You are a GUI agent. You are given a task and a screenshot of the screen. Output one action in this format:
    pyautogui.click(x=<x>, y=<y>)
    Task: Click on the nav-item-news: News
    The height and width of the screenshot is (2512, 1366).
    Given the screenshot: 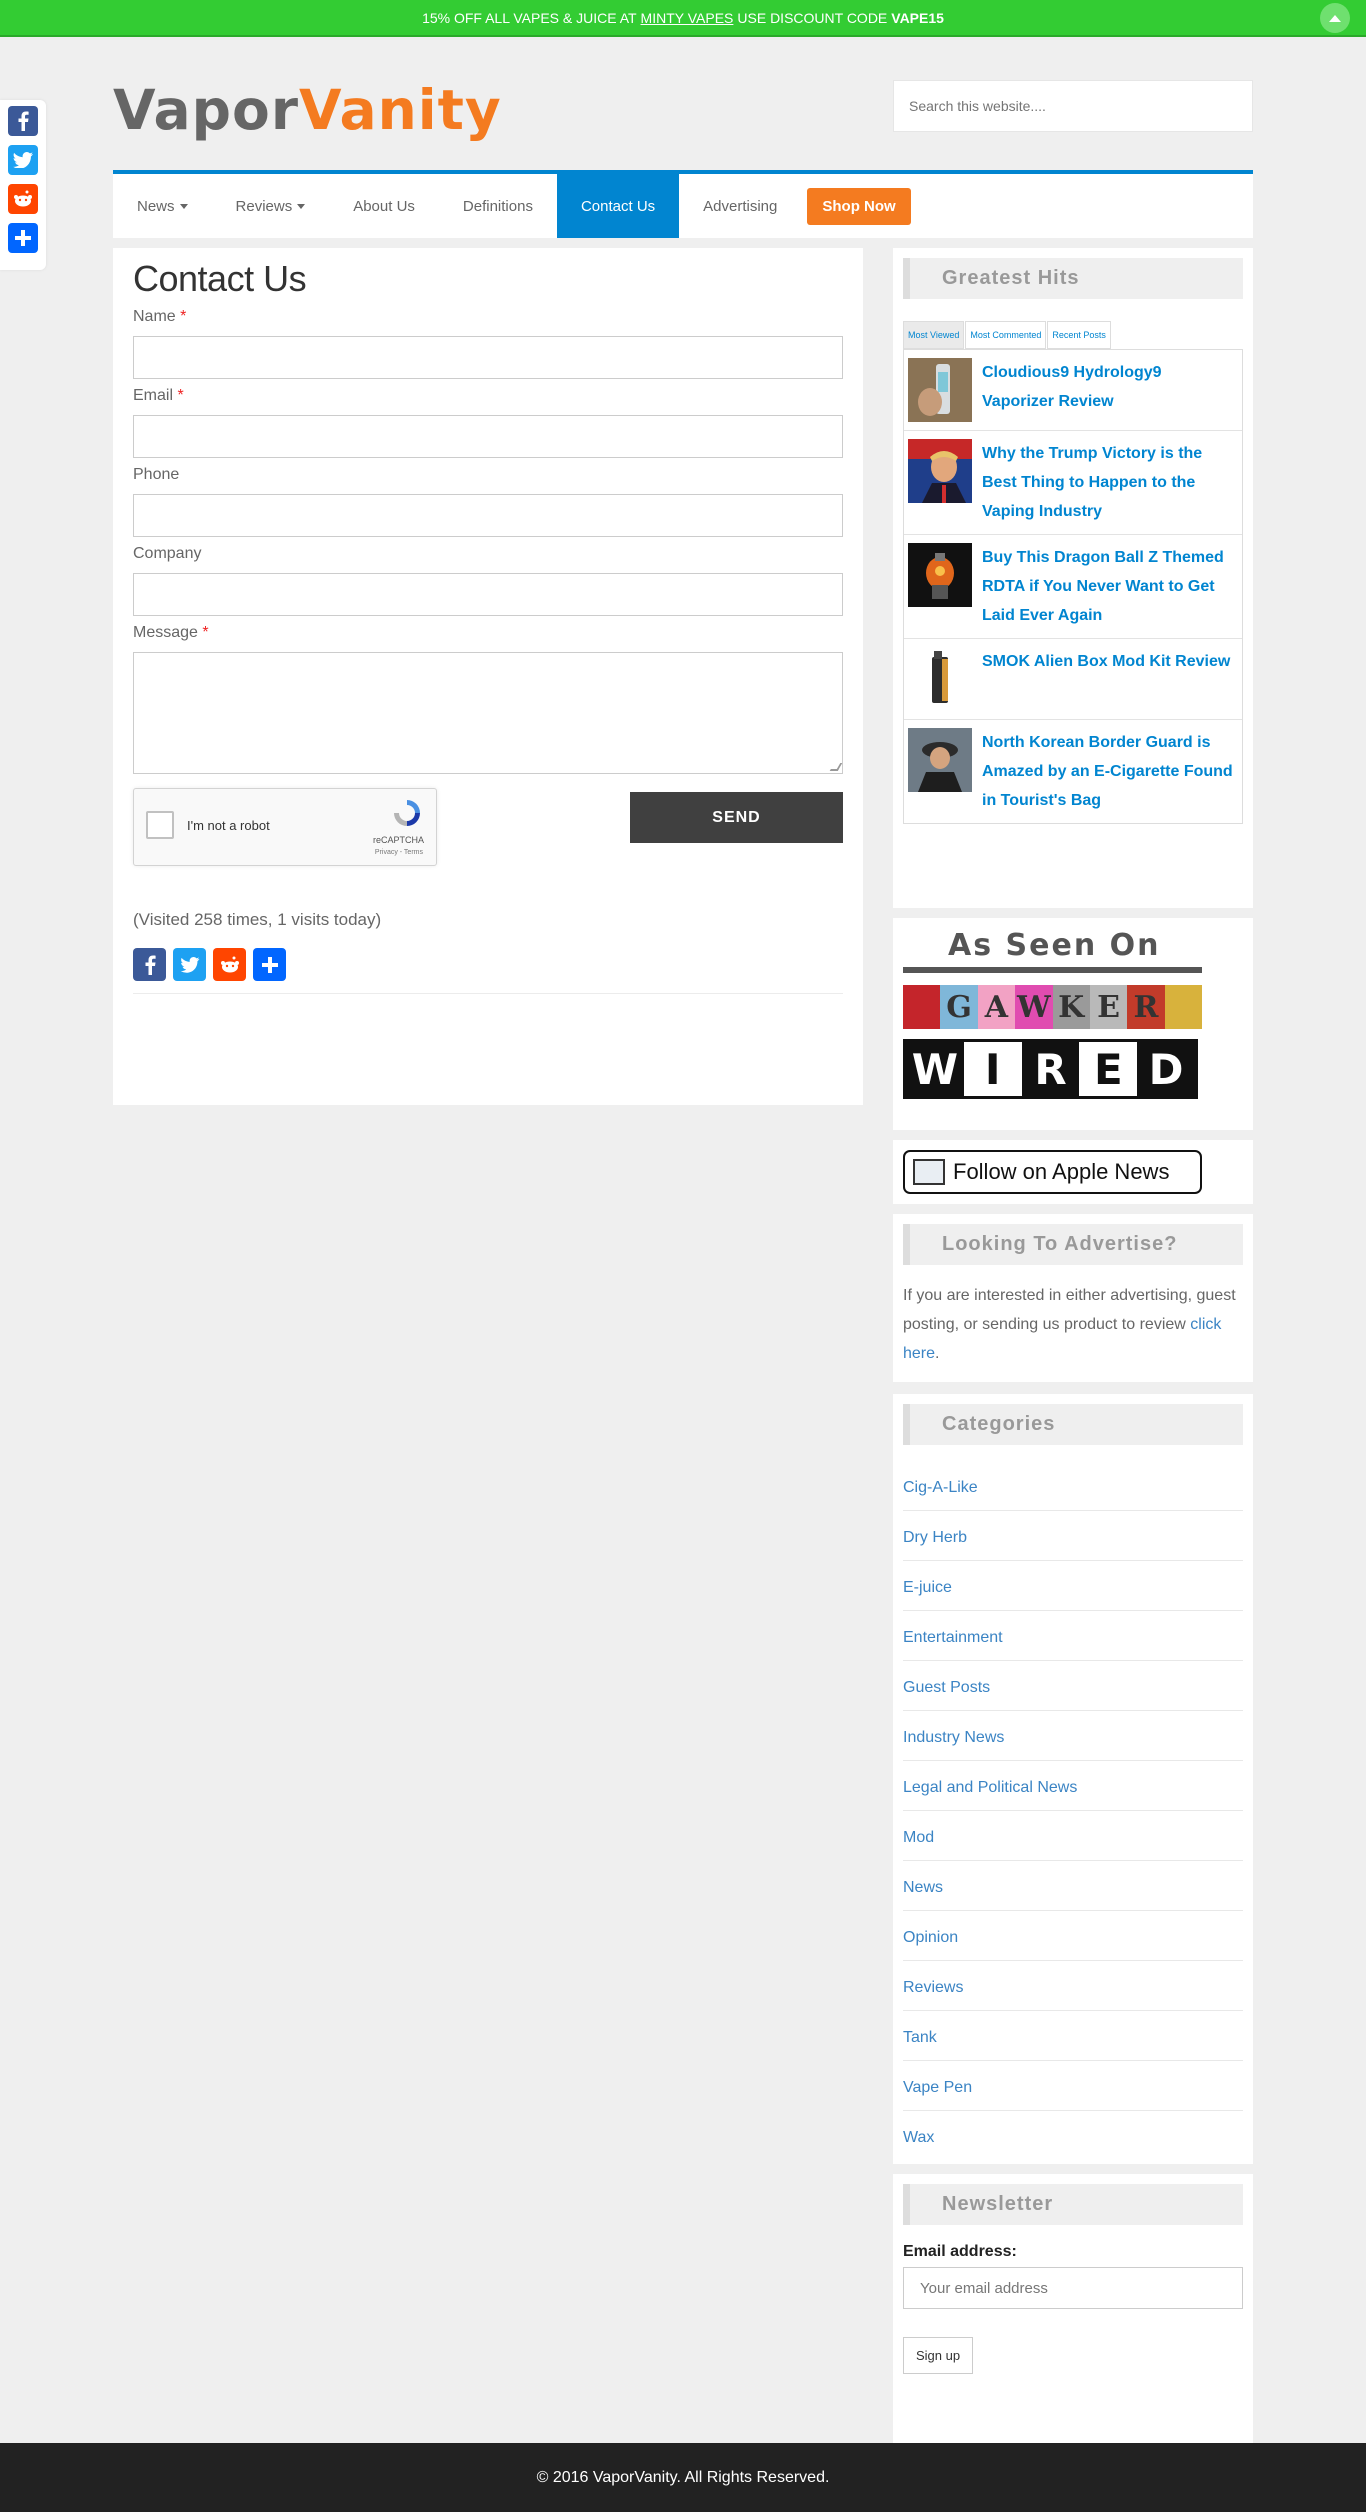 What is the action you would take?
    pyautogui.click(x=162, y=206)
    